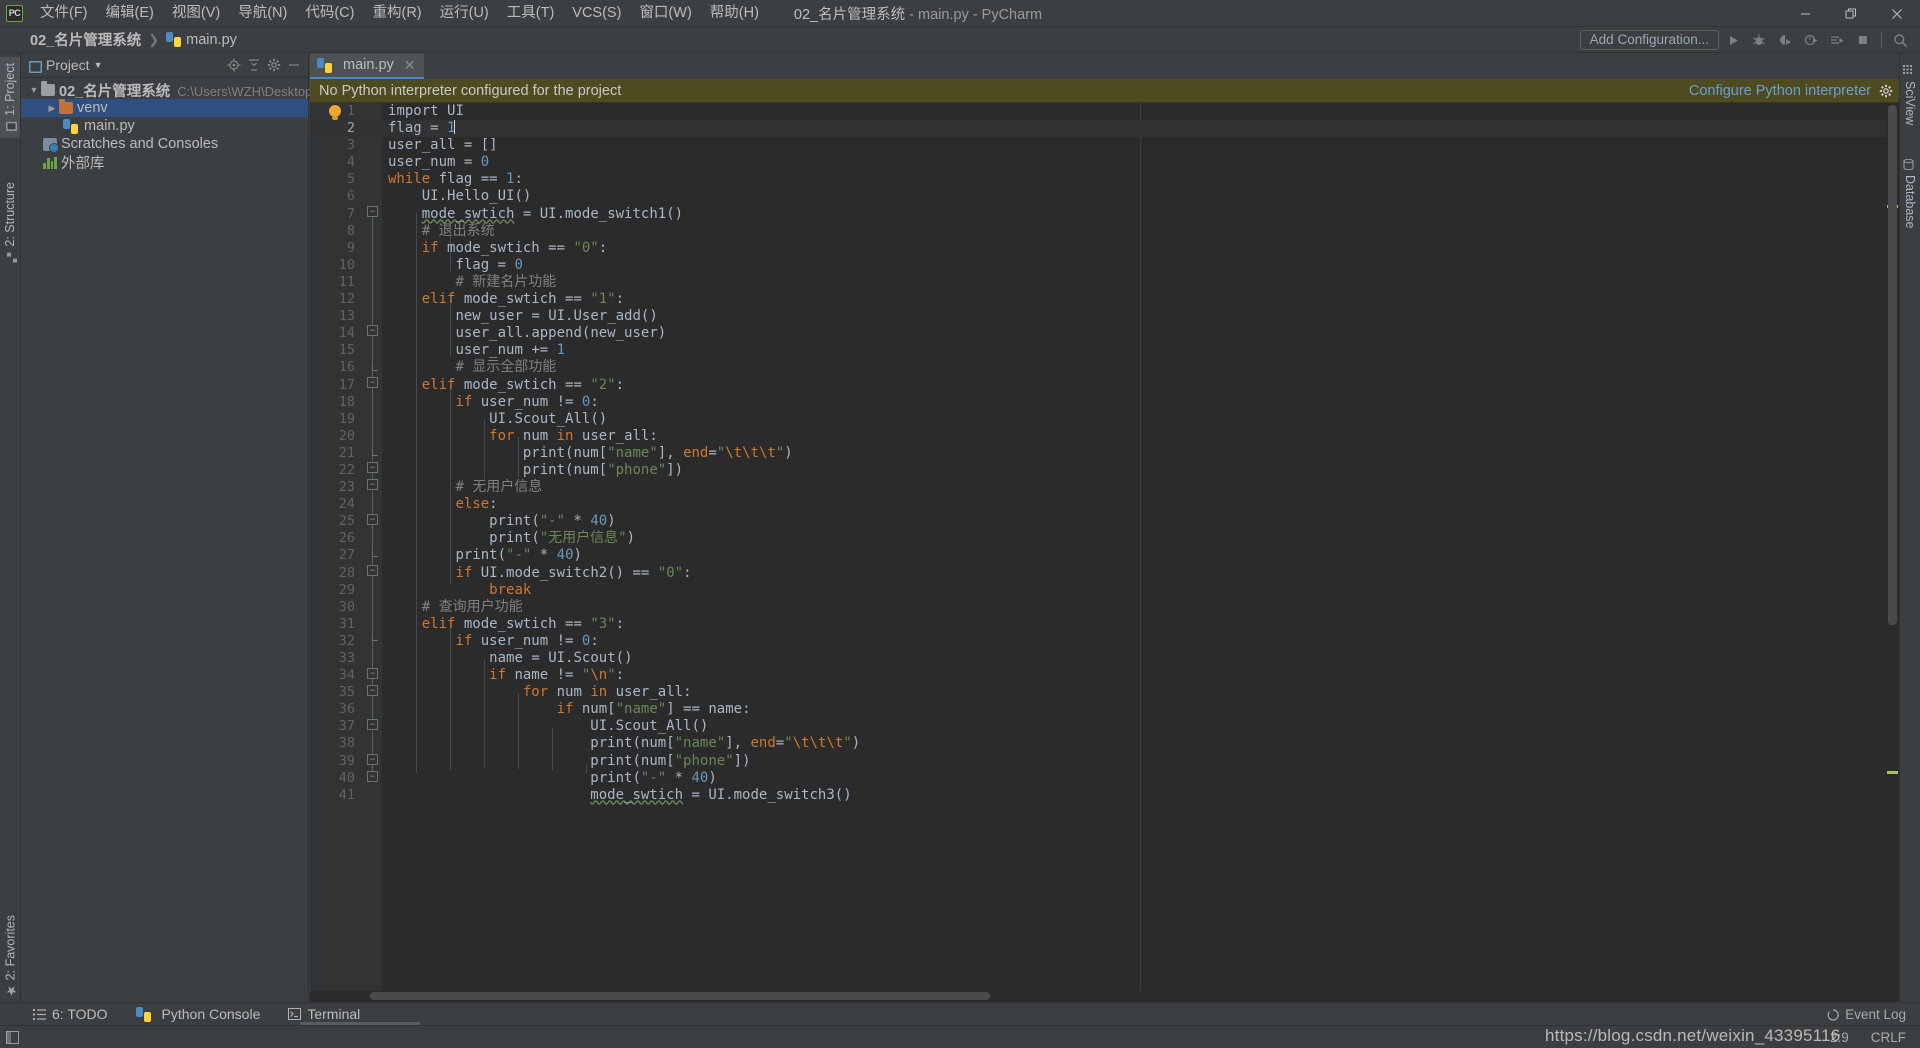 This screenshot has height=1048, width=1920. What do you see at coordinates (1104, 162) in the screenshot?
I see `code-line: 4 user_num = 0` at bounding box center [1104, 162].